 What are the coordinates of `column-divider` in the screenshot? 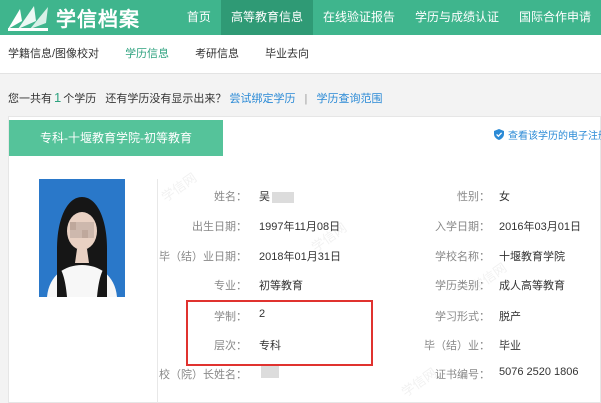 It's located at (157, 291).